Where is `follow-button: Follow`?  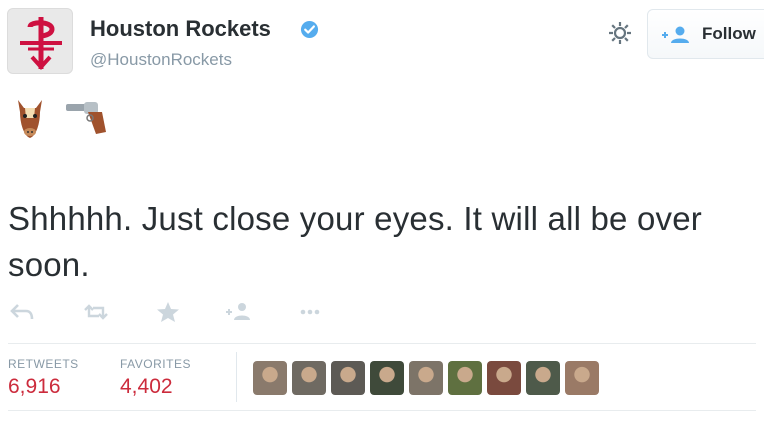
follow-button: Follow is located at coordinates (705, 34).